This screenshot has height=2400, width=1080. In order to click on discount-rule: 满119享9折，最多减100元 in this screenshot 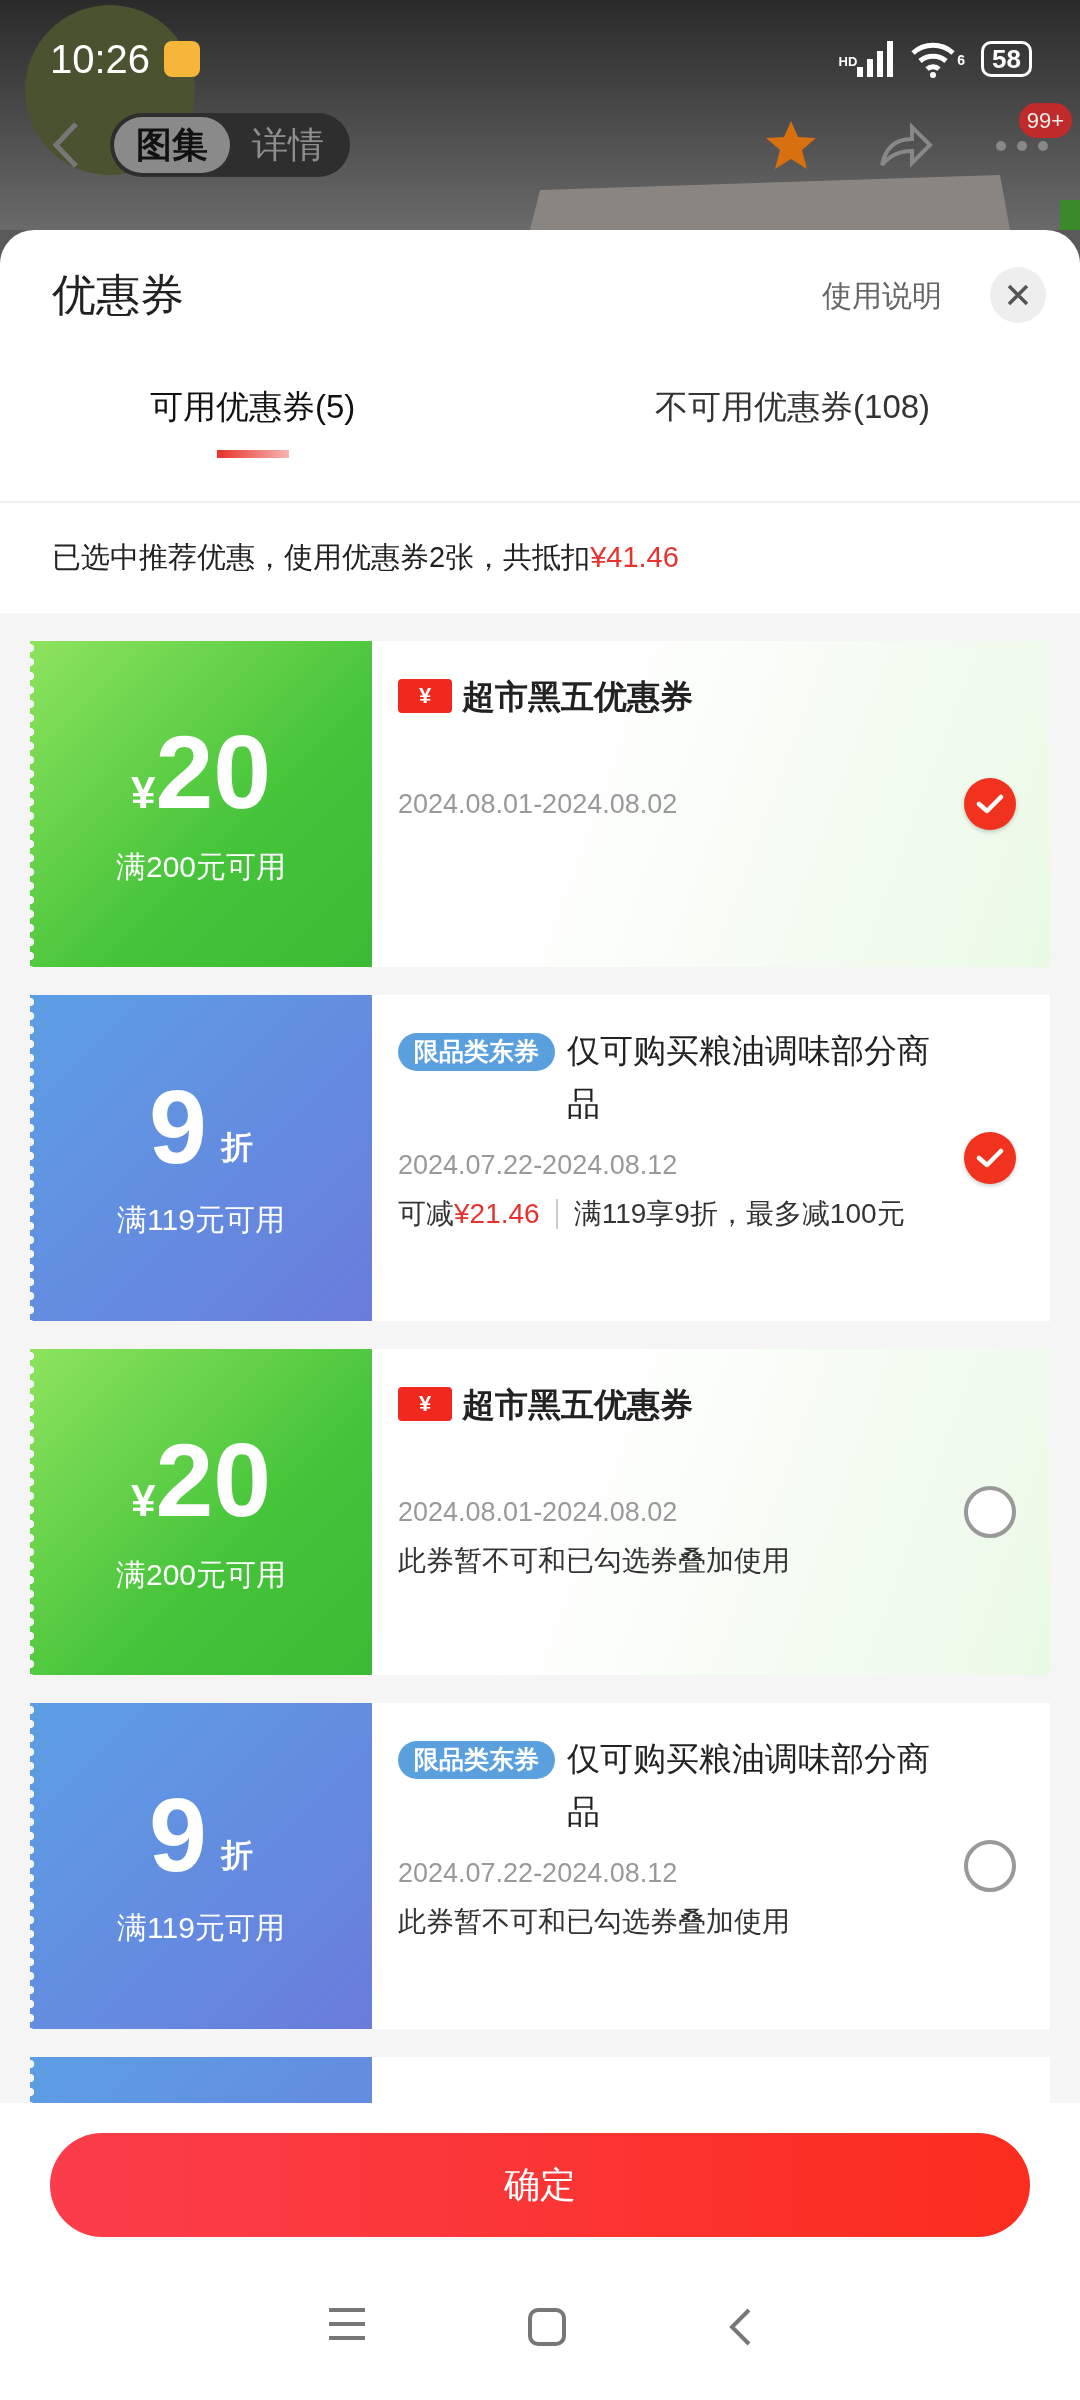, I will do `click(739, 1214)`.